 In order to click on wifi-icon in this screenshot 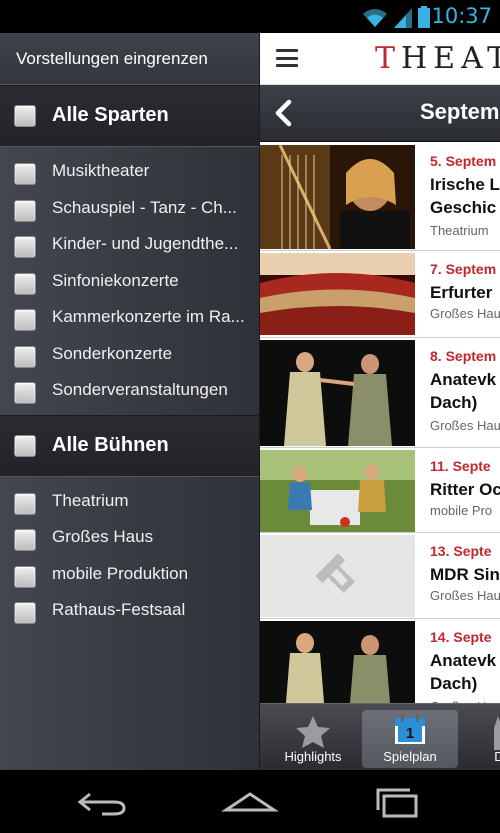, I will do `click(375, 18)`.